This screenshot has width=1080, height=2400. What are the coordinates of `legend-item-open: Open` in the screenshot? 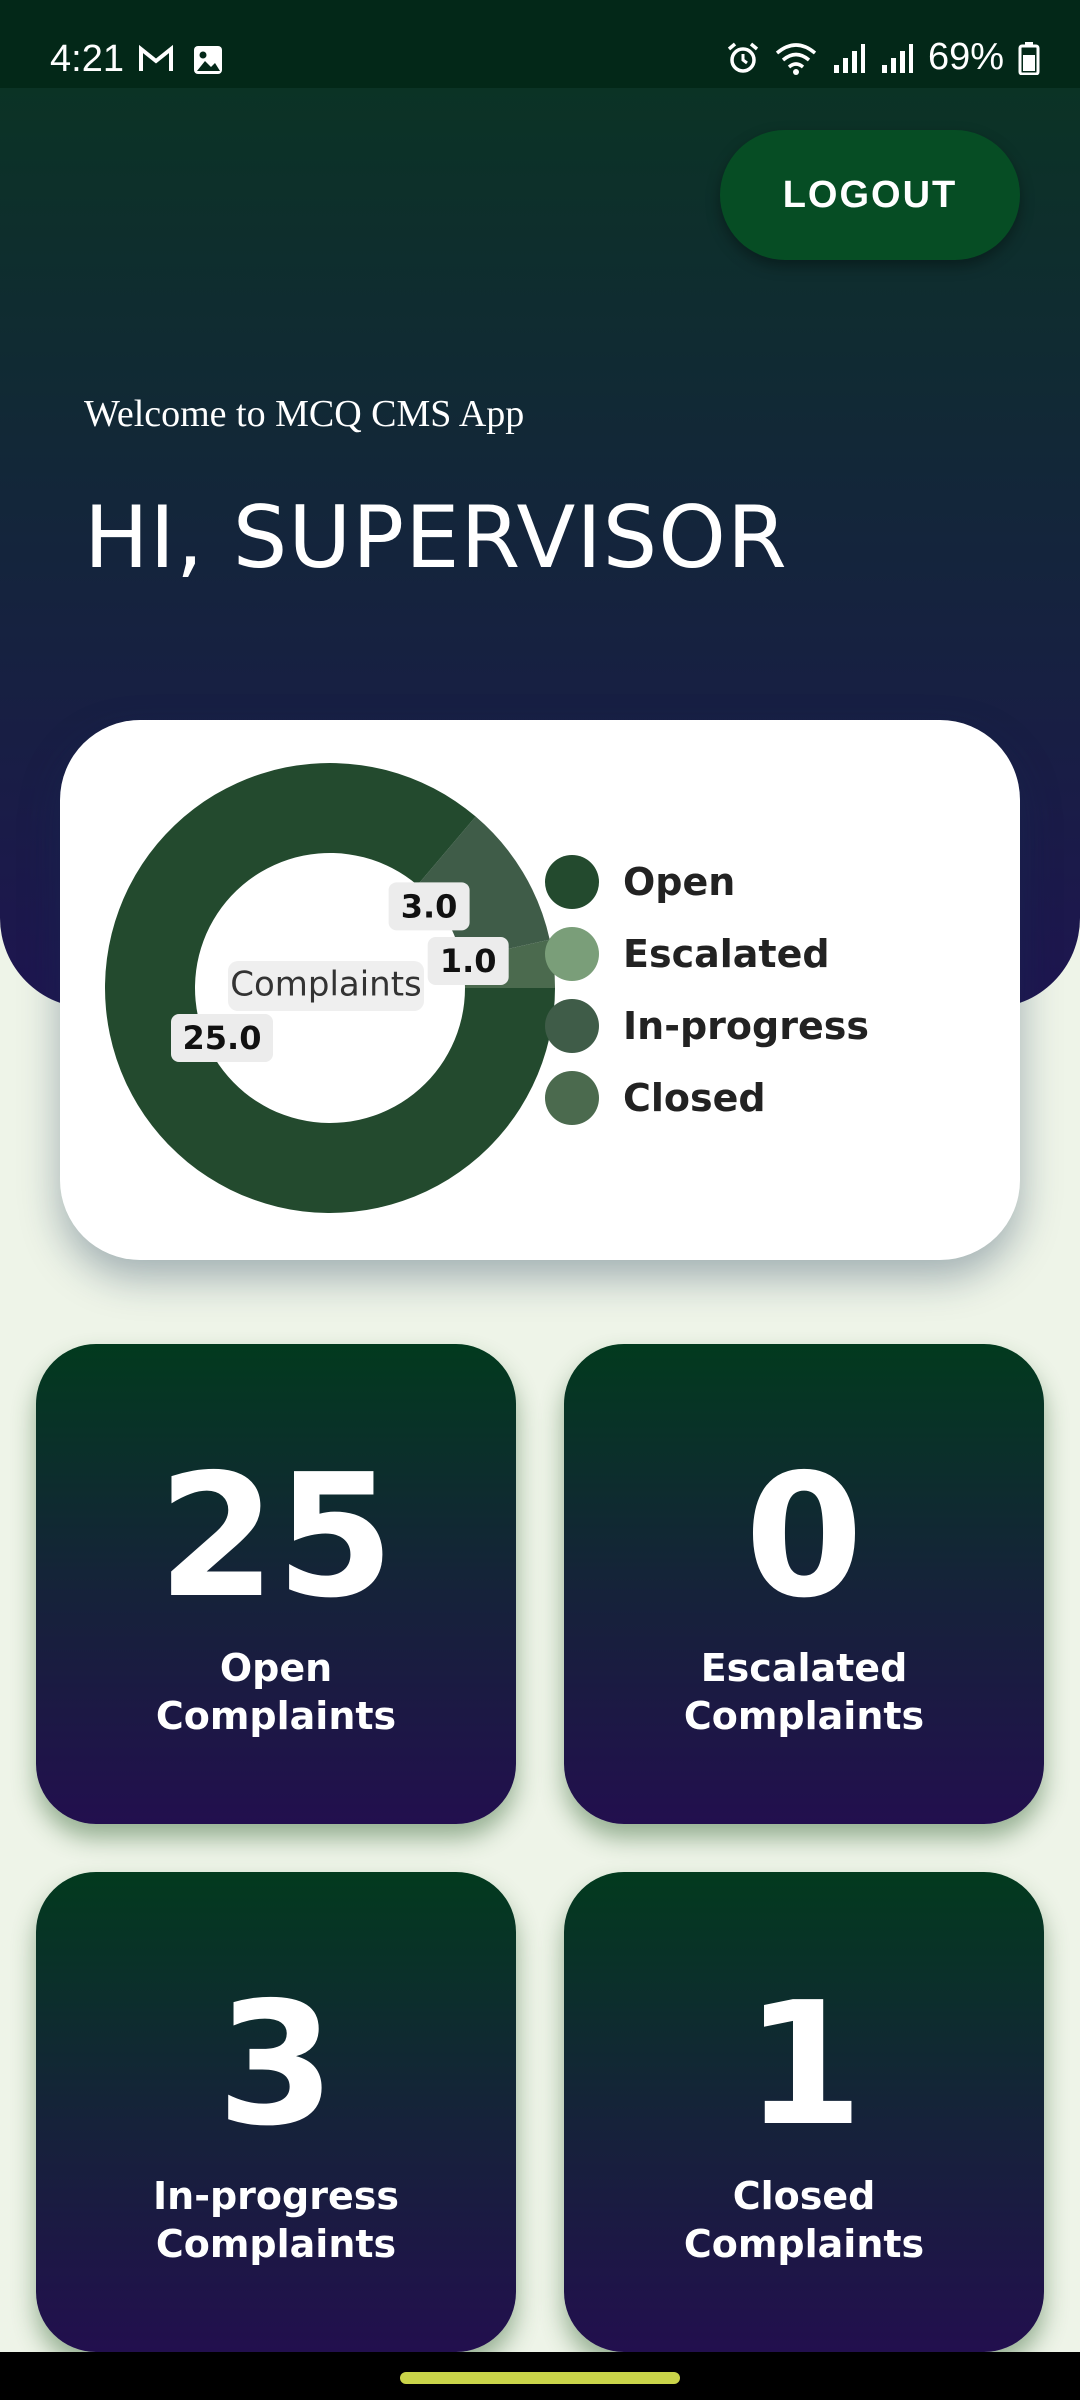 It's located at (640, 882).